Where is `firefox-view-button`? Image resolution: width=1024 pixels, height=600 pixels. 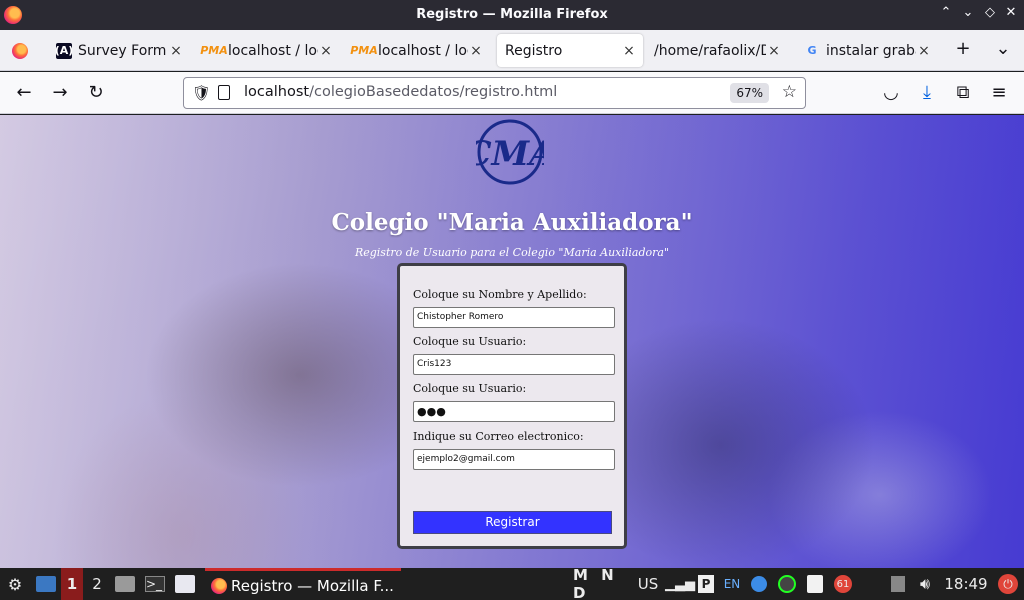
firefox-view-button is located at coordinates (22, 50).